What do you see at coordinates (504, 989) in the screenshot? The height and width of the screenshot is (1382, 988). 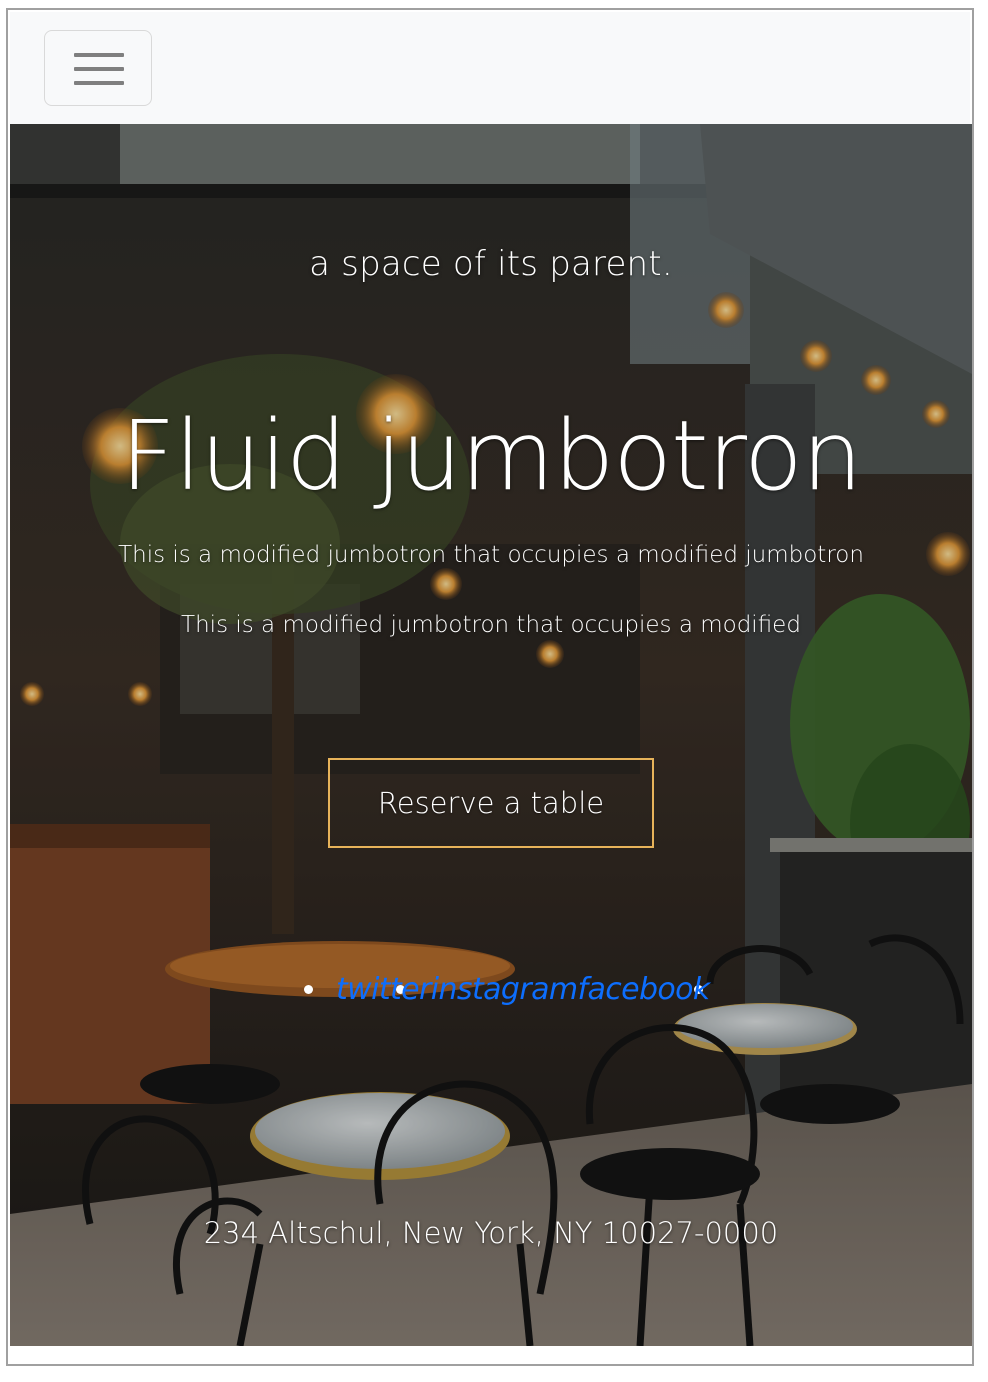 I see `instagram-link: instagram` at bounding box center [504, 989].